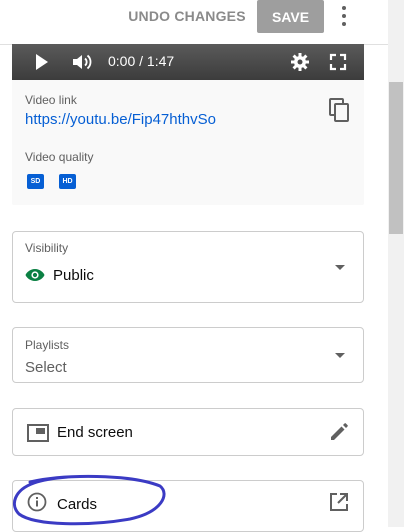  Describe the element at coordinates (51, 100) in the screenshot. I see `video-link-label: Video link` at that location.